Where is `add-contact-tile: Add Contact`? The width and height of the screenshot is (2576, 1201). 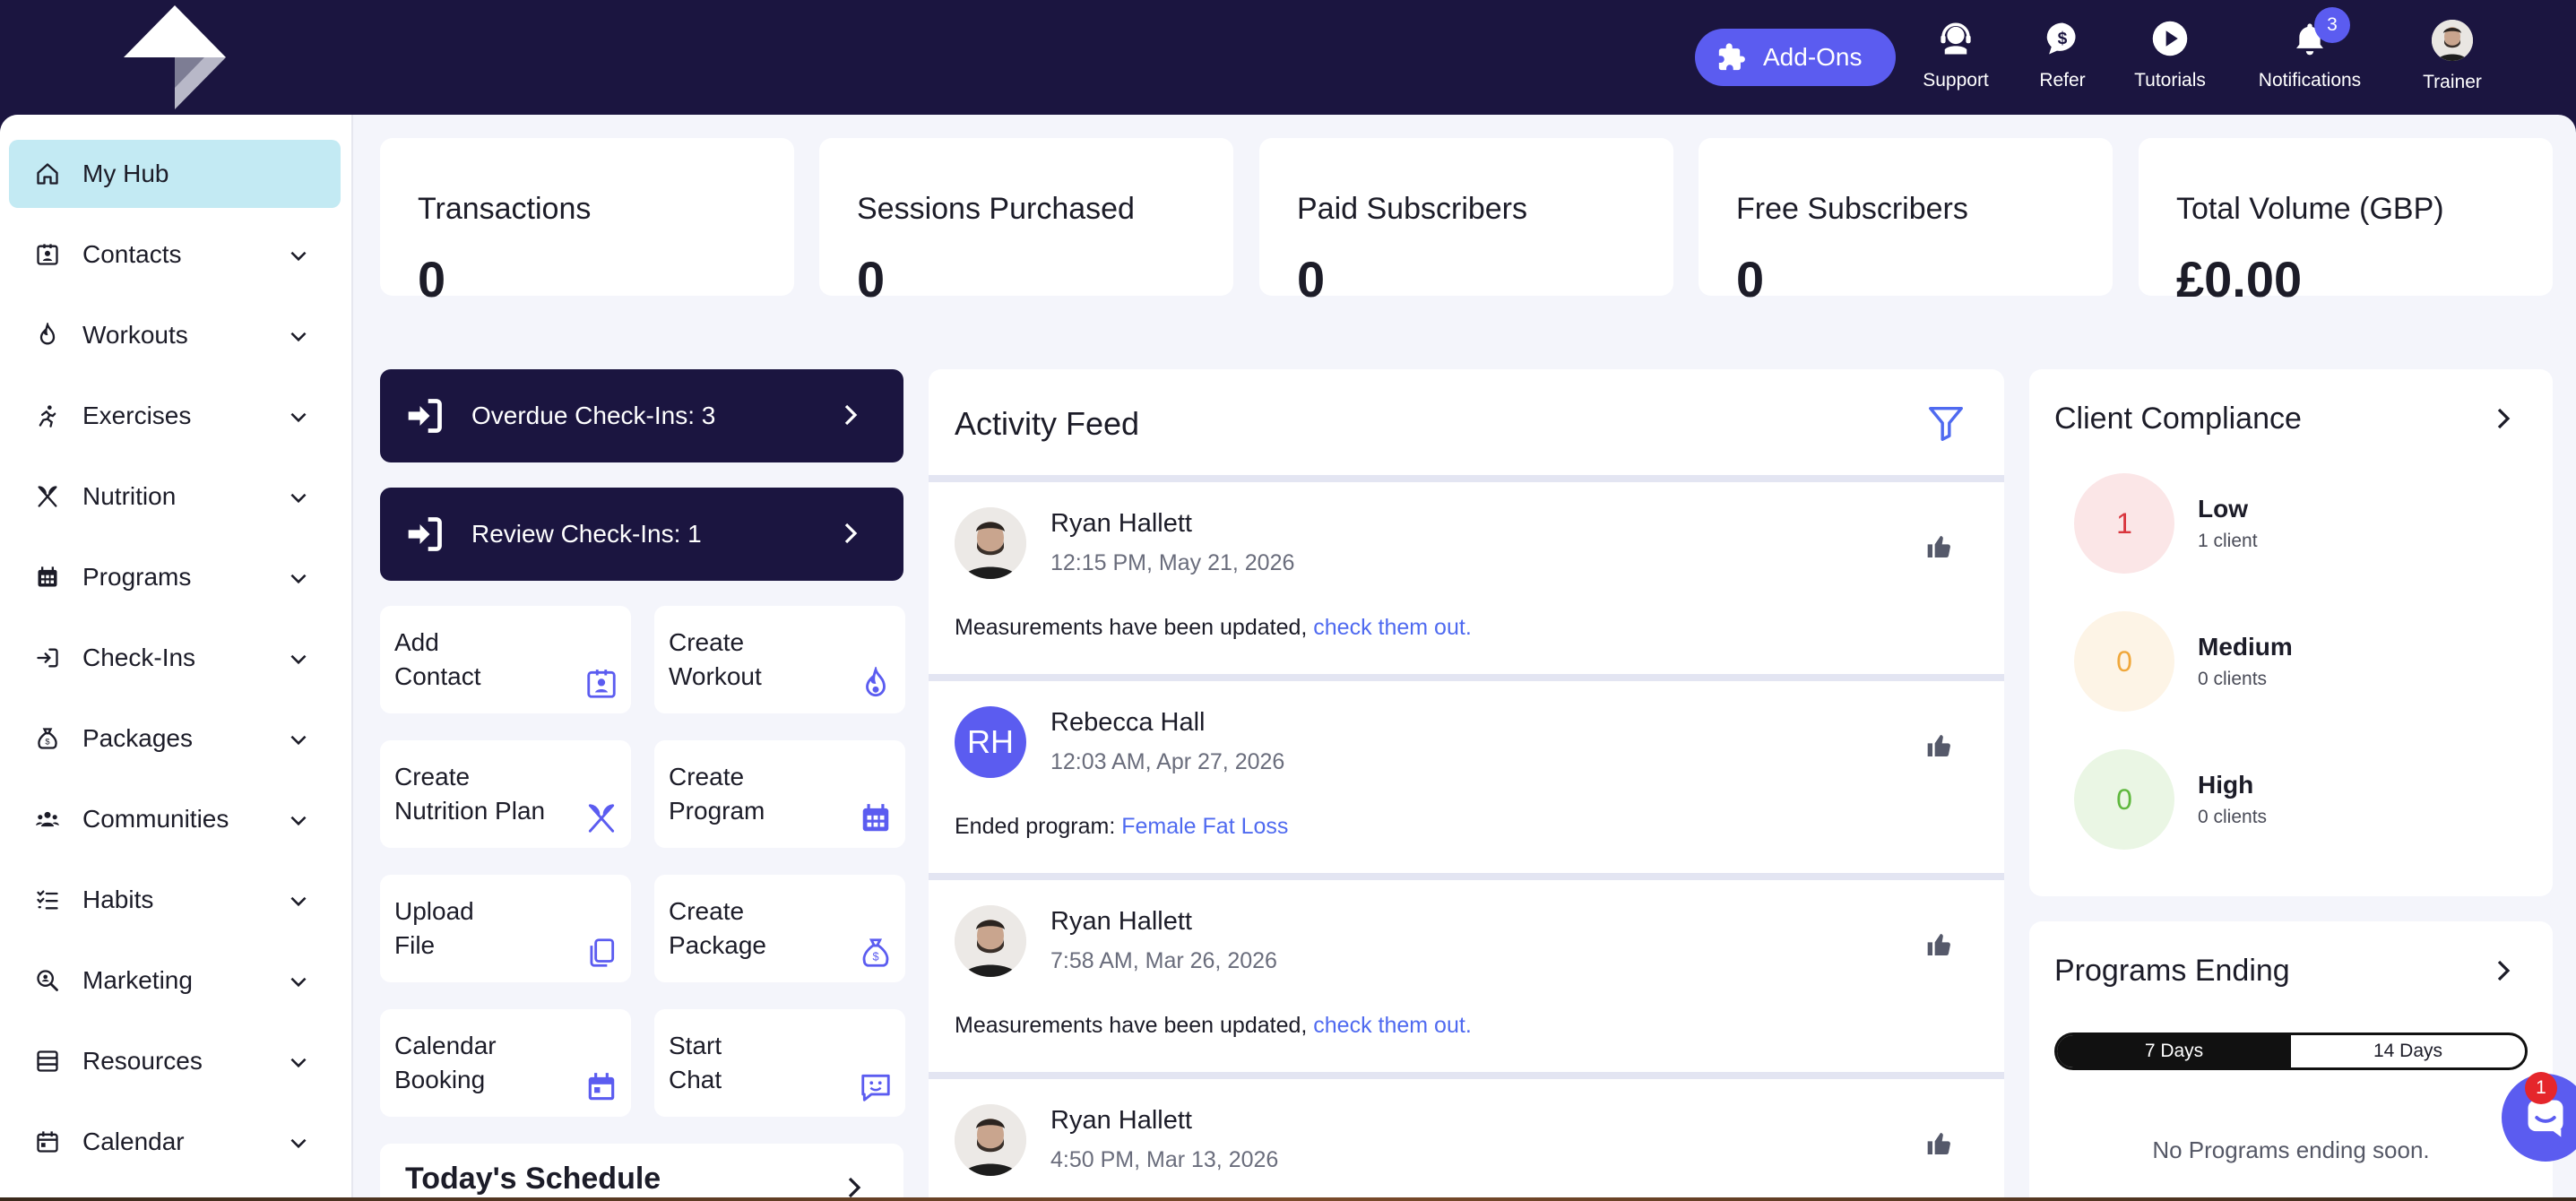
add-contact-tile: Add Contact is located at coordinates (505, 659).